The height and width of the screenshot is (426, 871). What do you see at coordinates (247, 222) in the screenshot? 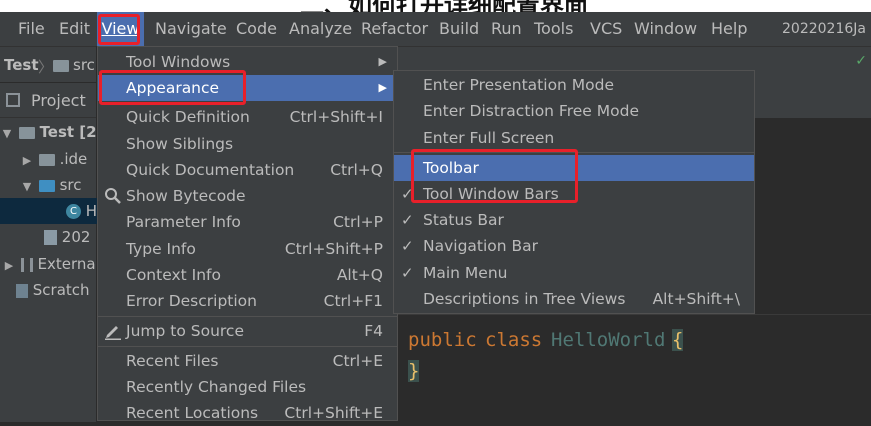
I see `menu-item-parameter-info: Parameter Info Ctrl+P` at bounding box center [247, 222].